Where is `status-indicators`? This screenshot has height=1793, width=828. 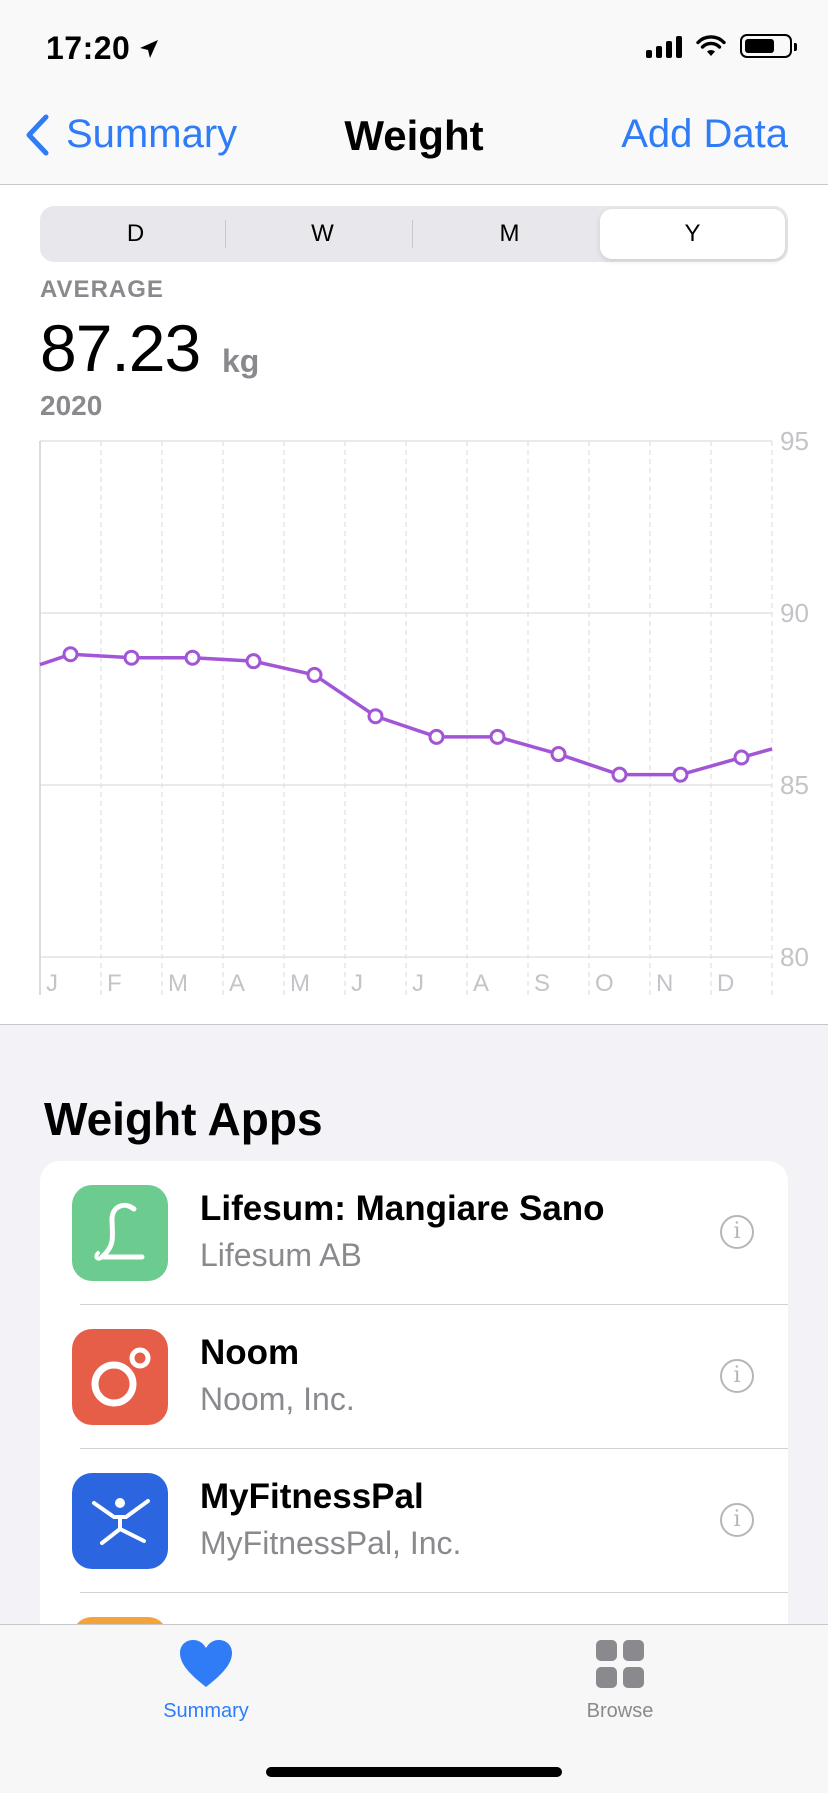 status-indicators is located at coordinates (721, 46).